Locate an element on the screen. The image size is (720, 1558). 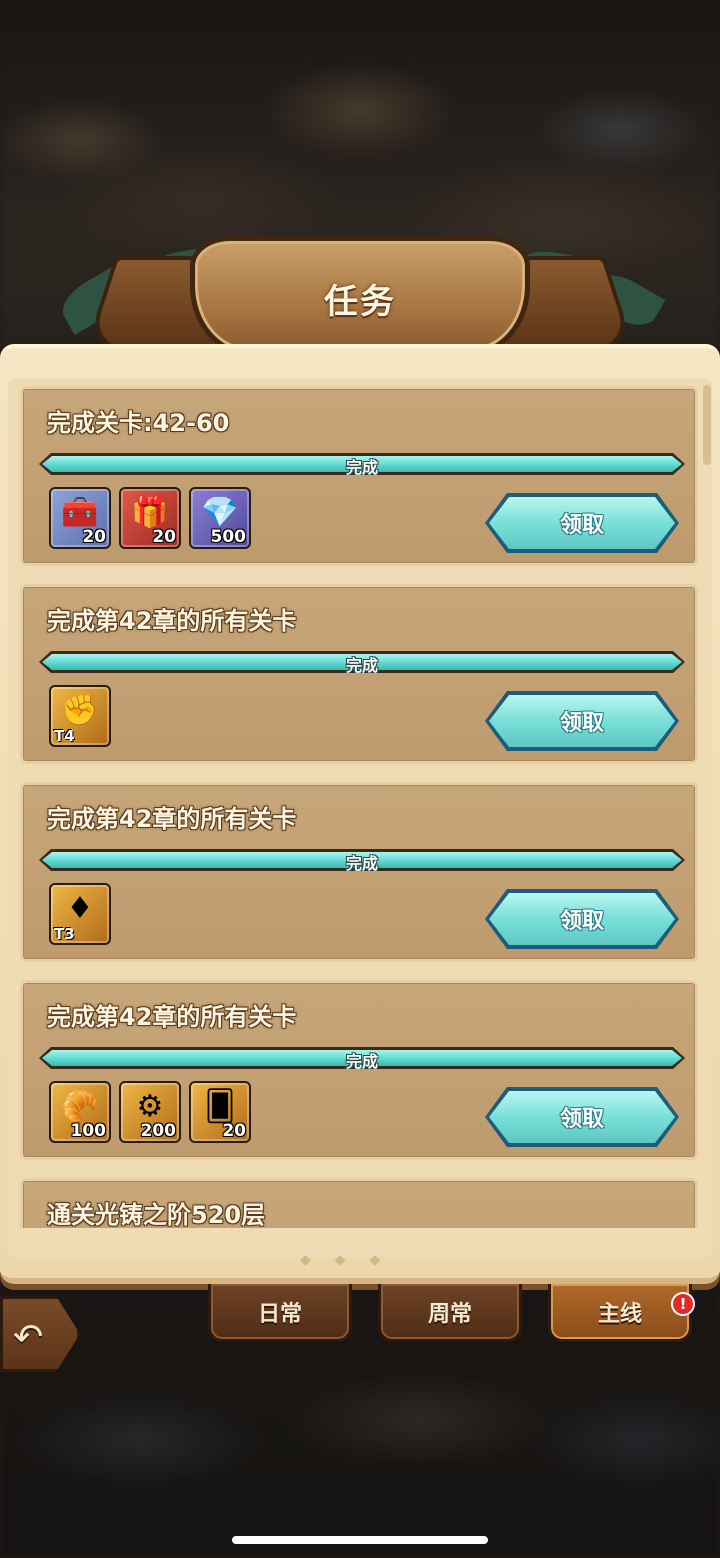
task-title: 通关光铸之阶520层 is located at coordinates (156, 1214).